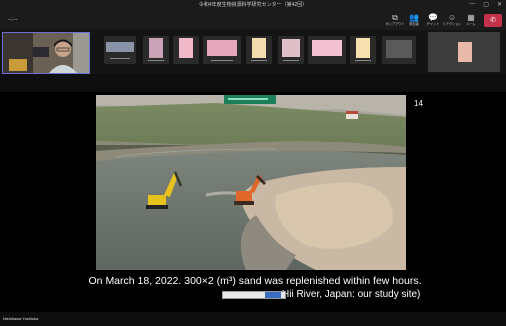 The width and height of the screenshot is (506, 326). I want to click on self-video-tile, so click(46, 53).